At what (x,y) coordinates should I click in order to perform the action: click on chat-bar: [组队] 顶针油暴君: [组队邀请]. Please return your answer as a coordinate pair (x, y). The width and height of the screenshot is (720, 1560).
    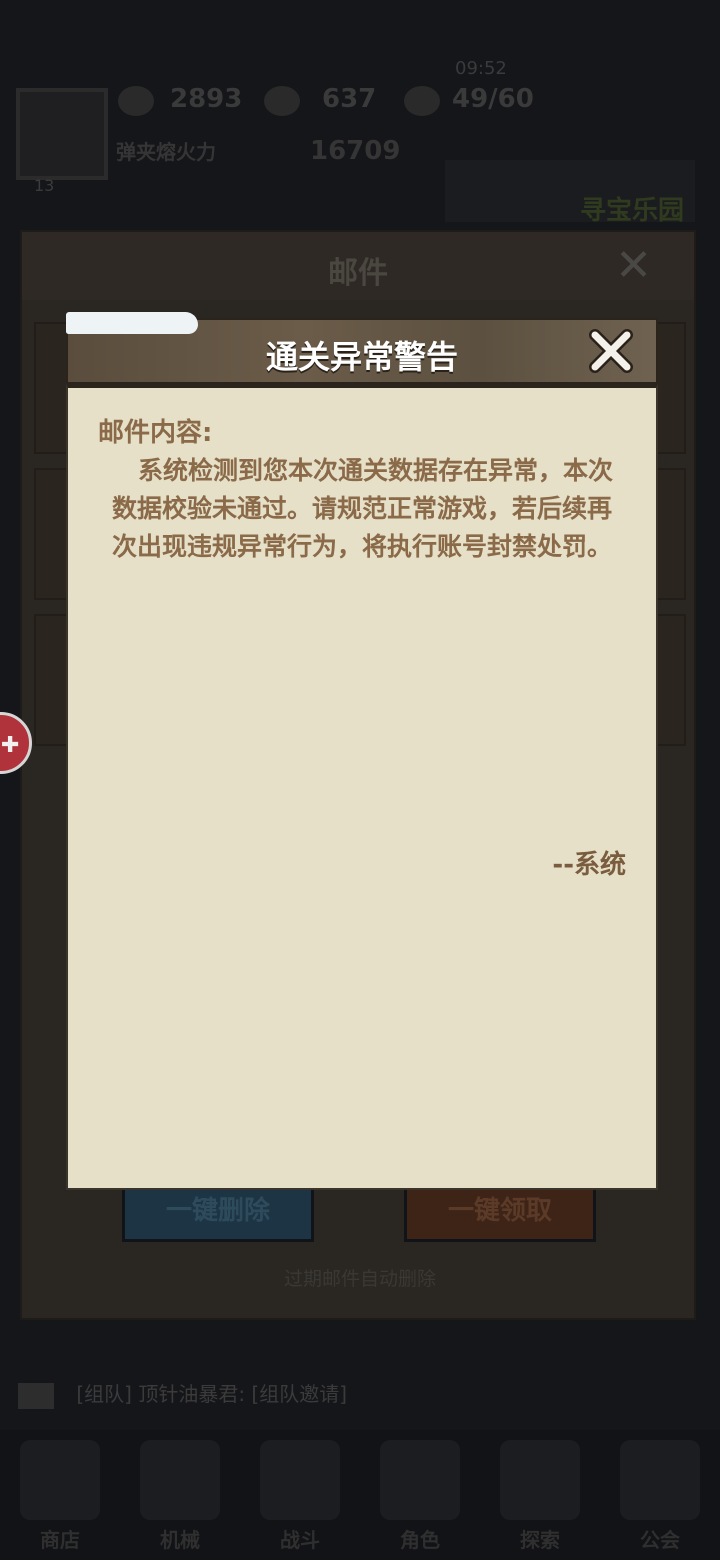
    Looking at the image, I should click on (182, 1393).